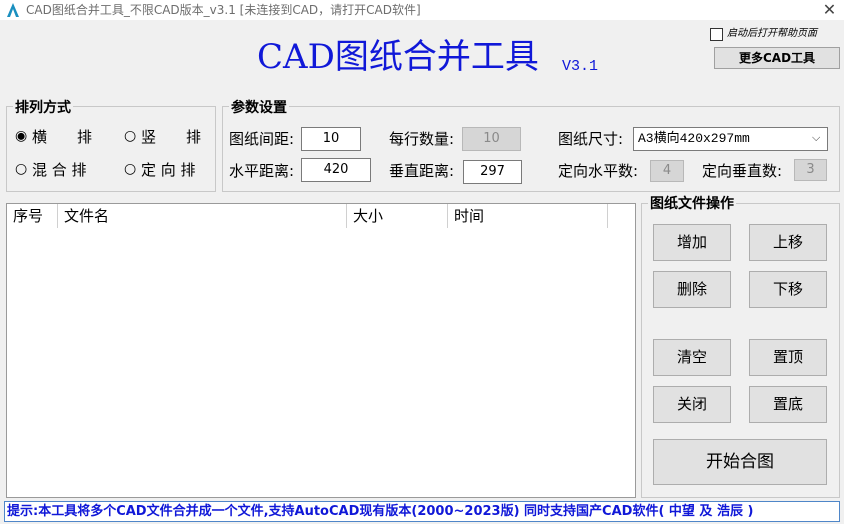 Image resolution: width=844 pixels, height=524 pixels. What do you see at coordinates (111, 149) in the screenshot?
I see `arrange-mode-group` at bounding box center [111, 149].